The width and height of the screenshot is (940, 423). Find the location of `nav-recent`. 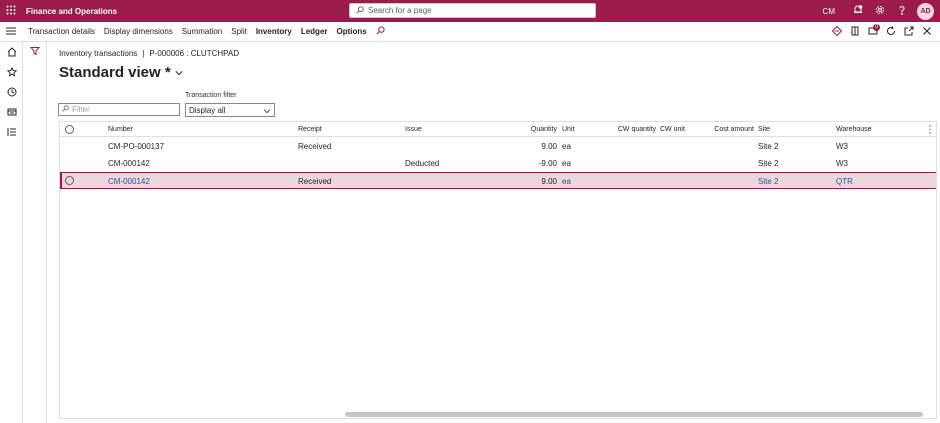

nav-recent is located at coordinates (11, 93).